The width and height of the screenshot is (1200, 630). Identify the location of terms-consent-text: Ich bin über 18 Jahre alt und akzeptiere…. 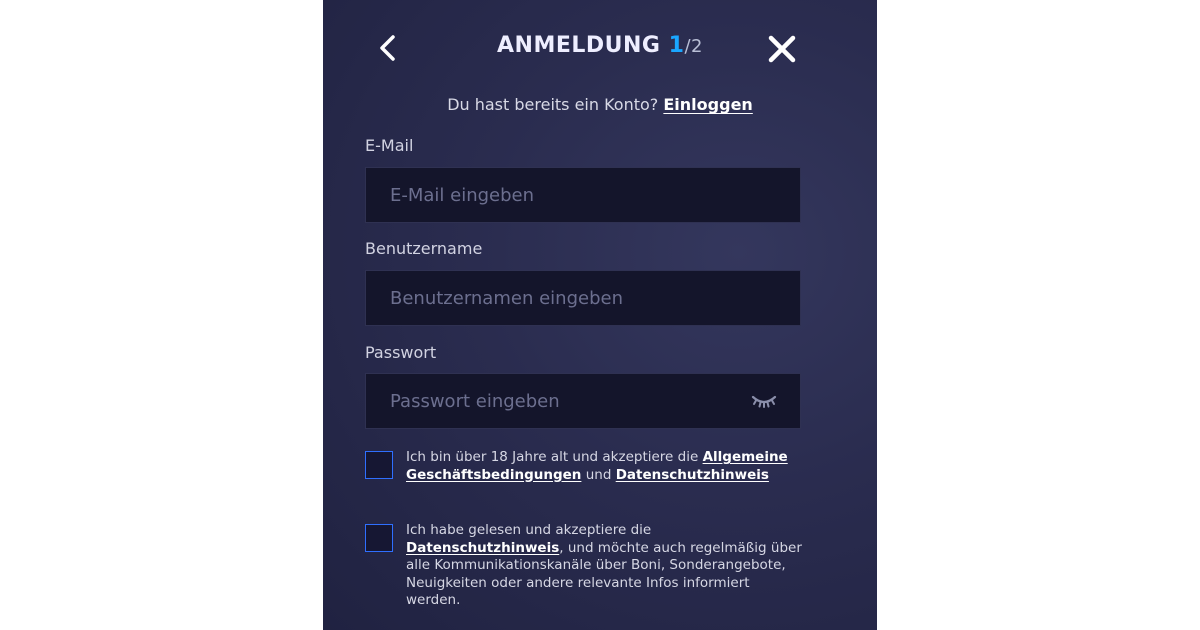
(606, 466).